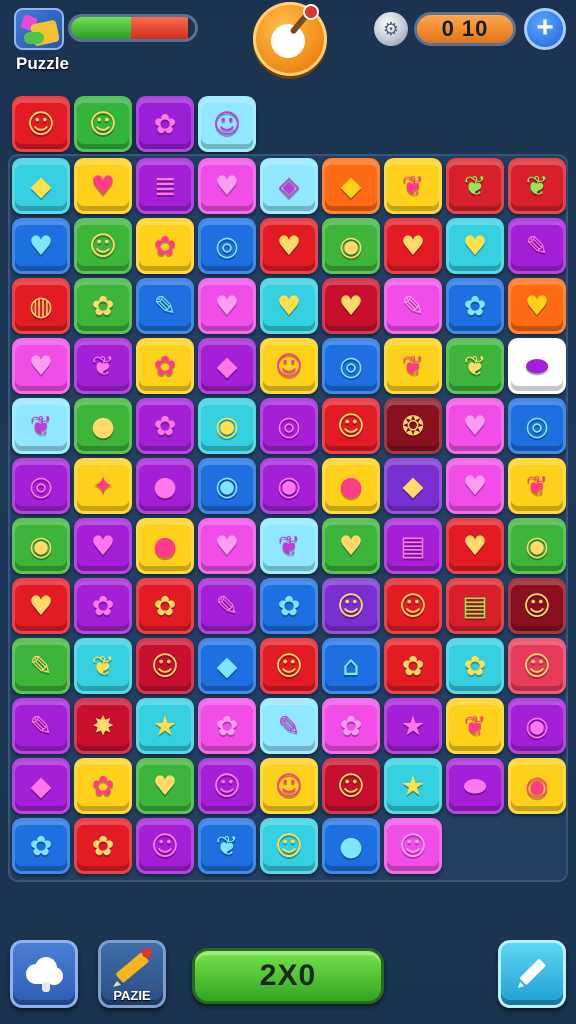 This screenshot has height=1024, width=576. Describe the element at coordinates (413, 426) in the screenshot. I see `board-tile: ❂` at that location.